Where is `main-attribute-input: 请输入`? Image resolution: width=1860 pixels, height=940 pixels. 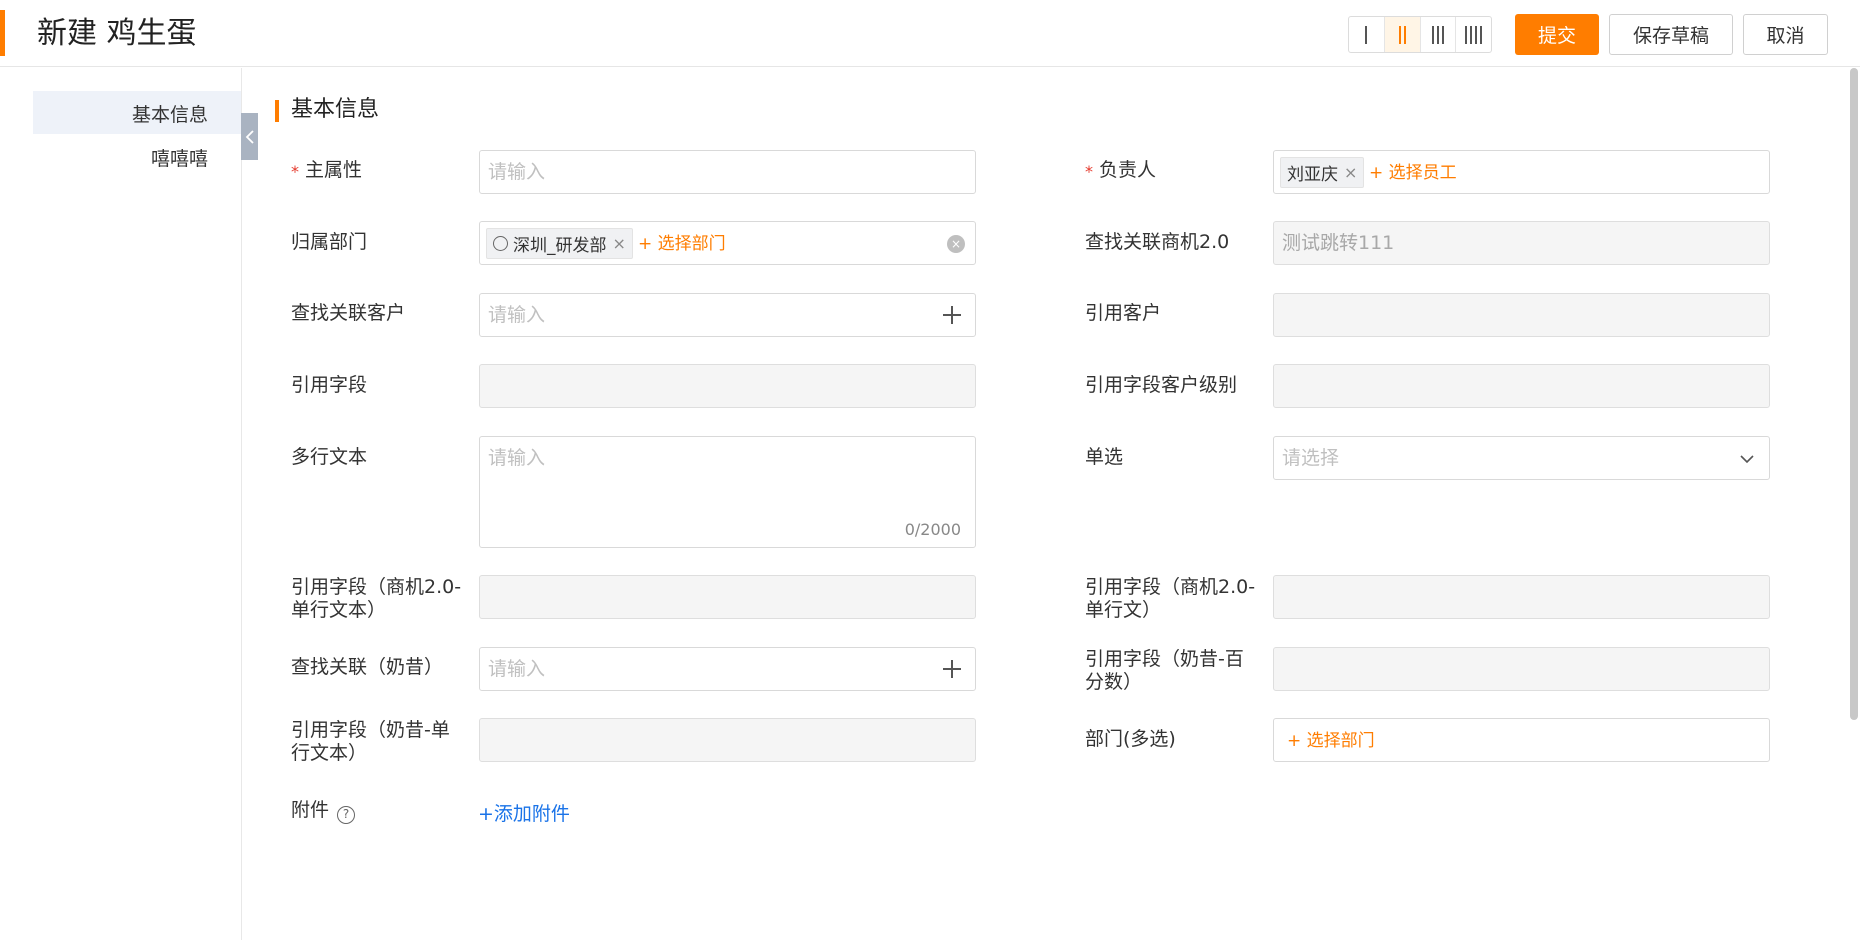 main-attribute-input: 请输入 is located at coordinates (727, 172).